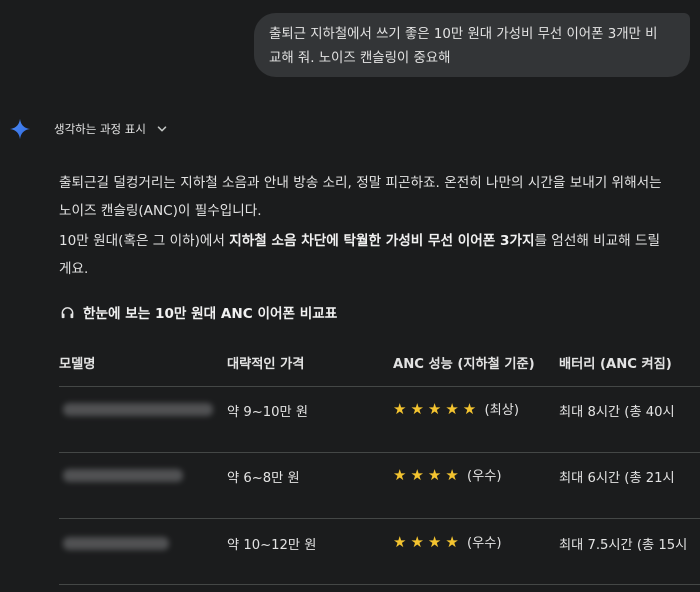 The width and height of the screenshot is (700, 592). I want to click on show-thinking-label: 생각하는 과정 표시, so click(100, 129).